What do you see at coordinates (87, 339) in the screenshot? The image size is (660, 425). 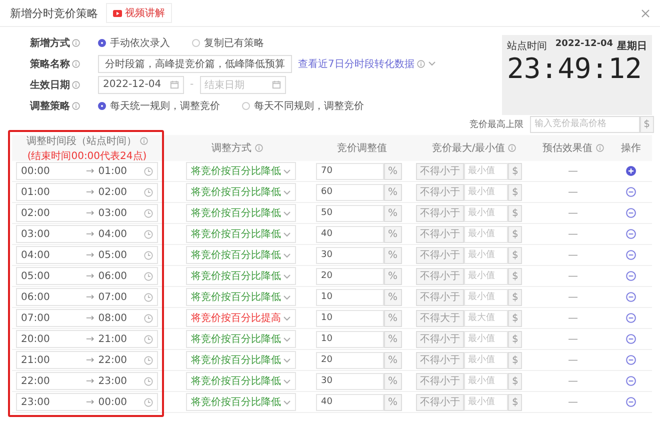 I see `time-range-field: 20:00 → 21:00` at bounding box center [87, 339].